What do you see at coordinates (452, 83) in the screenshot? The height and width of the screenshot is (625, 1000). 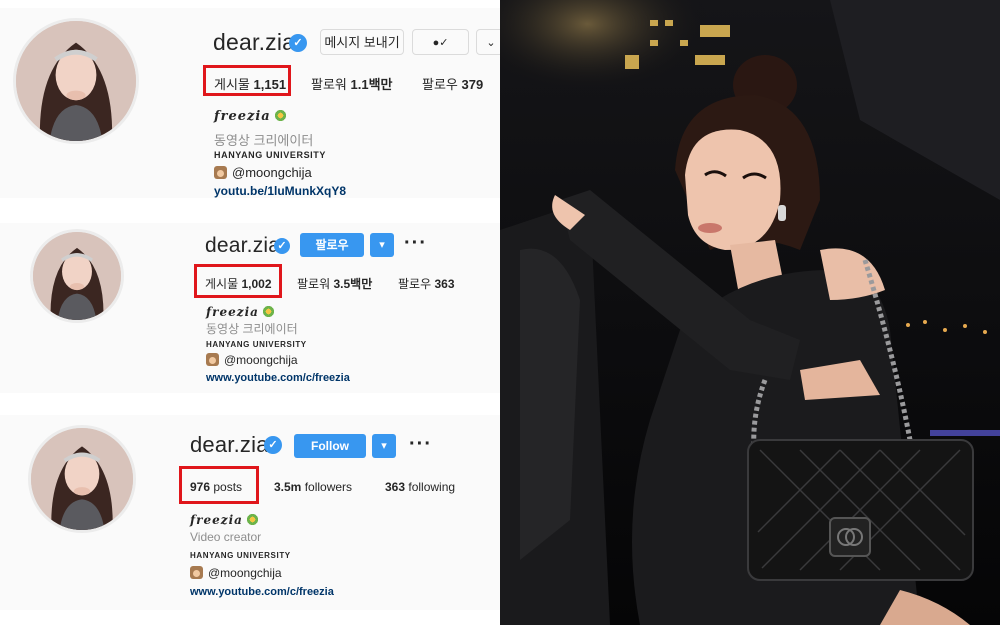 I see `following-count: 팔로우 379` at bounding box center [452, 83].